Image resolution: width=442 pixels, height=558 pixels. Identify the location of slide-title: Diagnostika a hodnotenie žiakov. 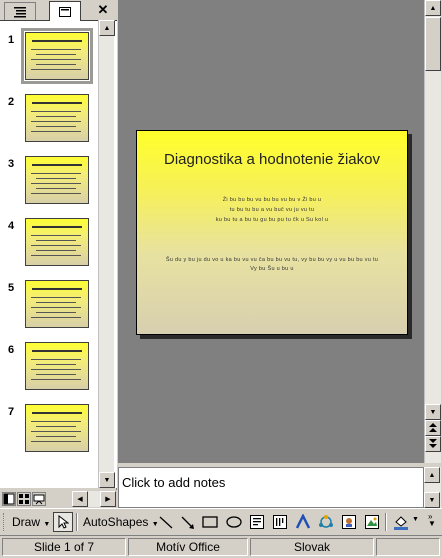
(272, 159).